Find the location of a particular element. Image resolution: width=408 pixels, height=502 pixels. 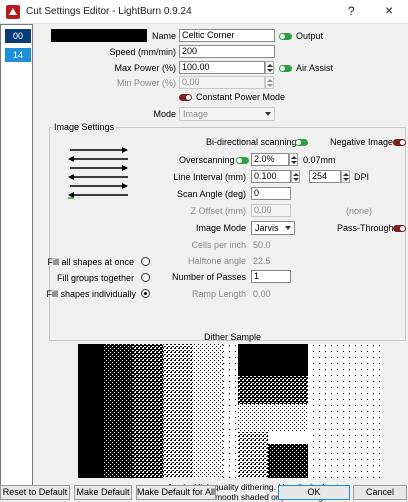

name-label: Name is located at coordinates (163, 36).